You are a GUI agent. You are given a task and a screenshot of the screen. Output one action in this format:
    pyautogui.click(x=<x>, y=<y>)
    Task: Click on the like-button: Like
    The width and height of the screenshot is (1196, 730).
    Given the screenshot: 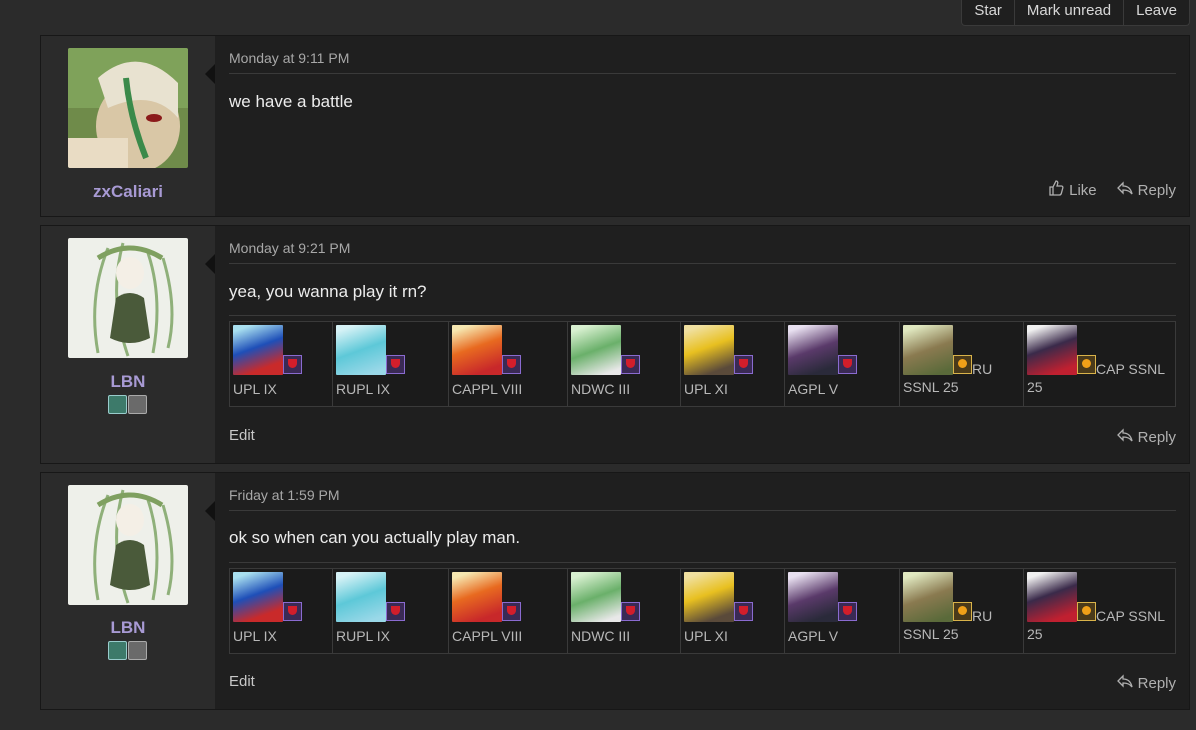 What is the action you would take?
    pyautogui.click(x=1072, y=190)
    